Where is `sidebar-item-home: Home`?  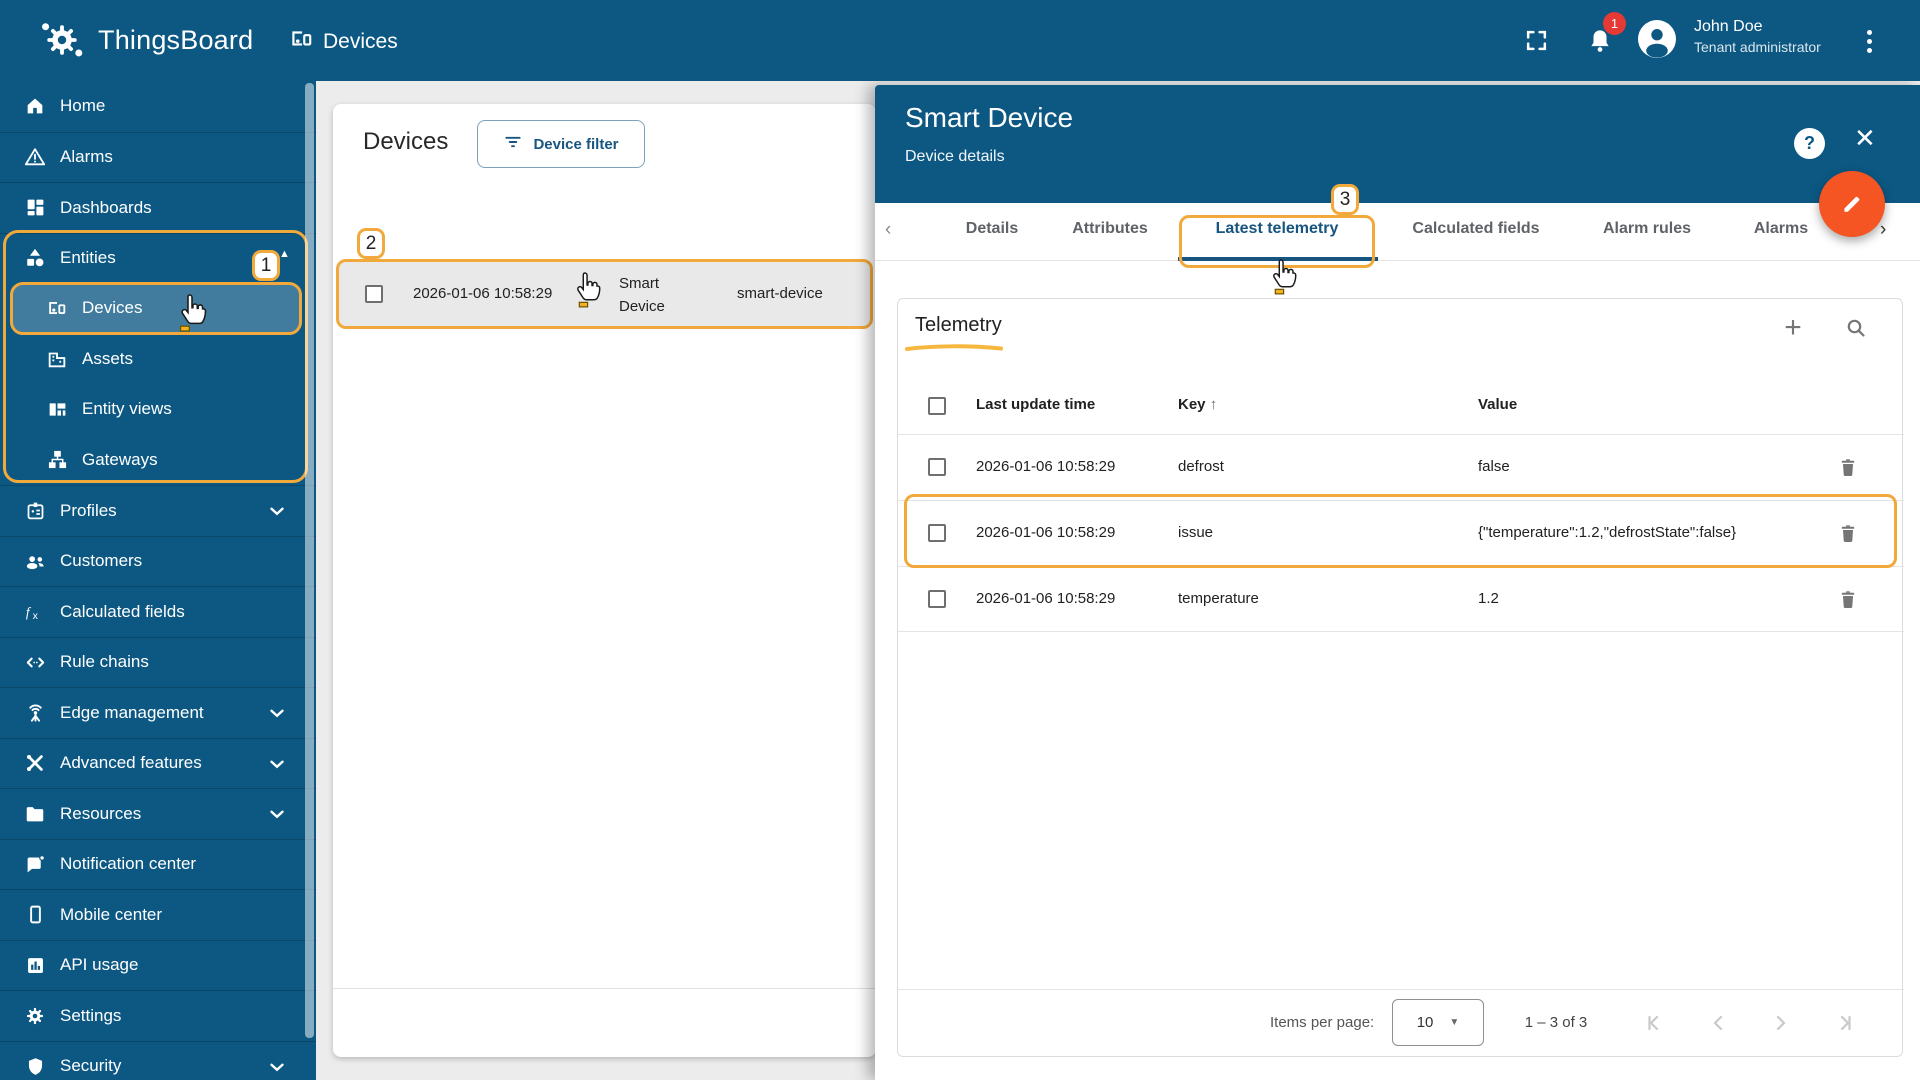 sidebar-item-home: Home is located at coordinates (158, 106).